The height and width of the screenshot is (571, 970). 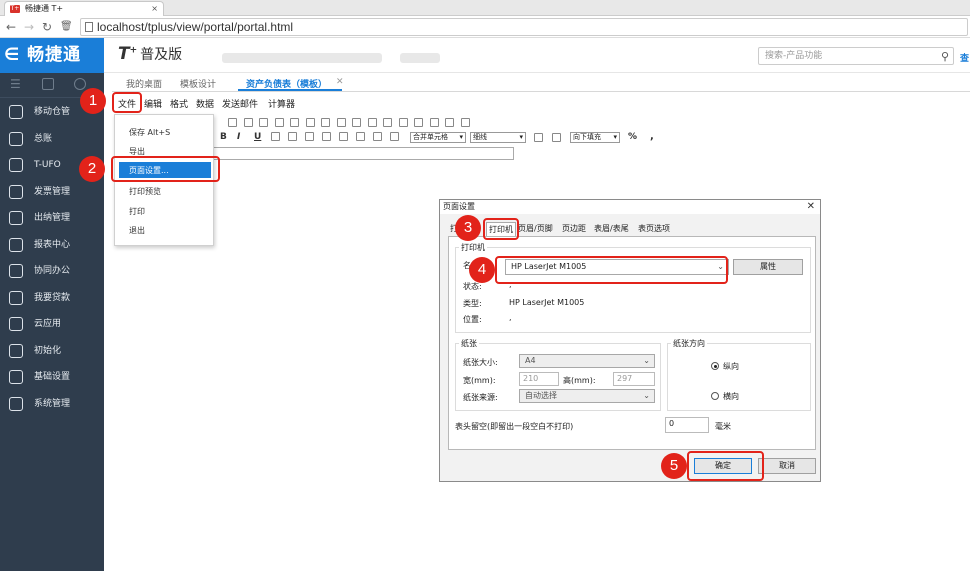 I want to click on sidebar-item: 基础设置, so click(x=52, y=377).